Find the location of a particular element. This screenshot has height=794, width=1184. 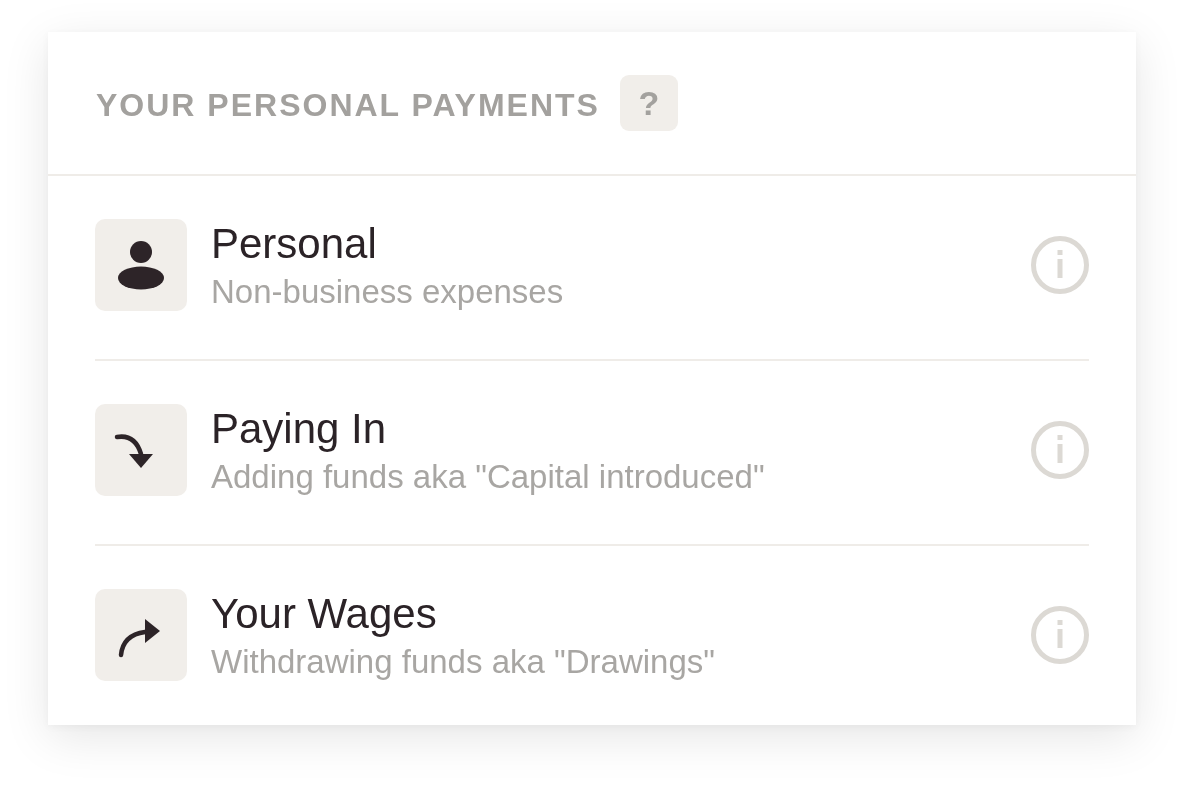

item-subtitle: Adding funds aka "Capital introduced" is located at coordinates (488, 476).